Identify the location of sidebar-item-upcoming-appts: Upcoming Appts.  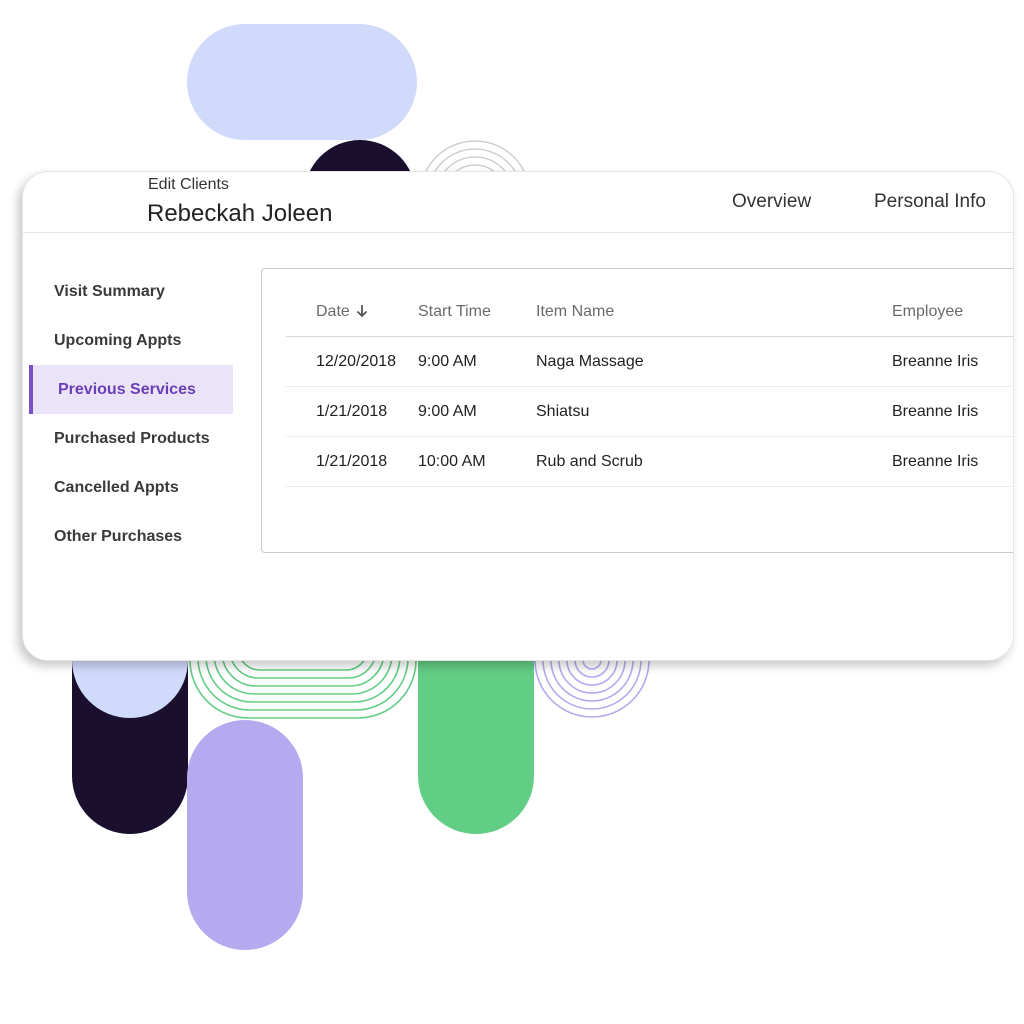
(128, 340).